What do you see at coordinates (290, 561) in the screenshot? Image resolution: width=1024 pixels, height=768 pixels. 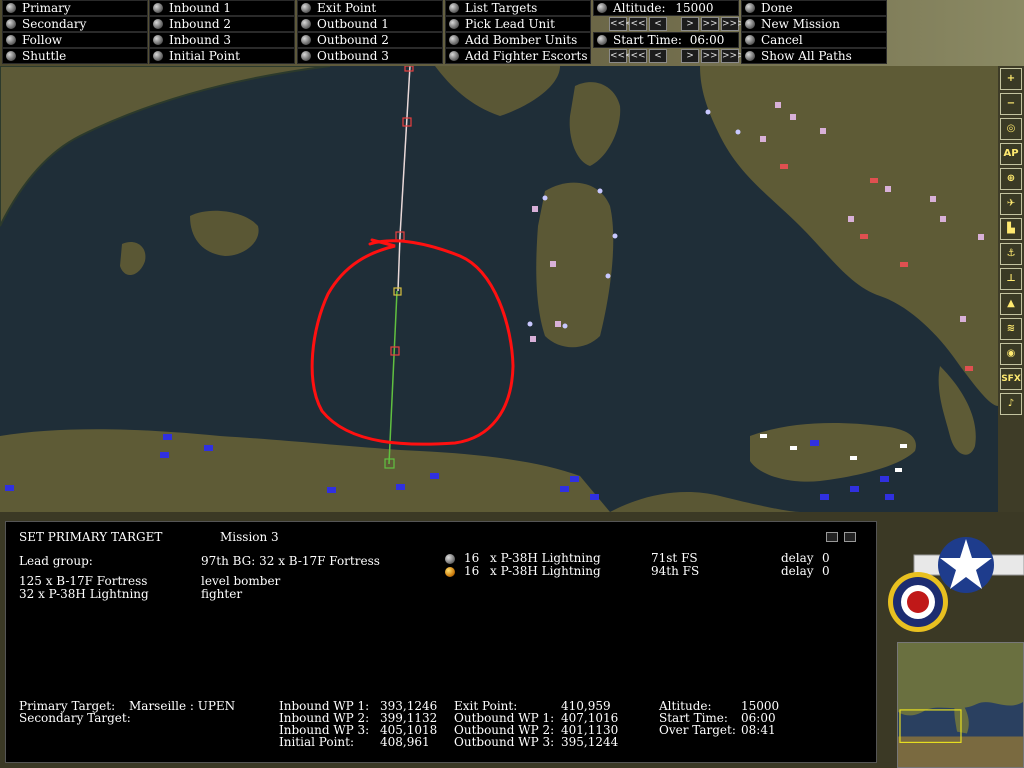 I see `lead-group-value: 97th BG: 32 x B-17F Fortress` at bounding box center [290, 561].